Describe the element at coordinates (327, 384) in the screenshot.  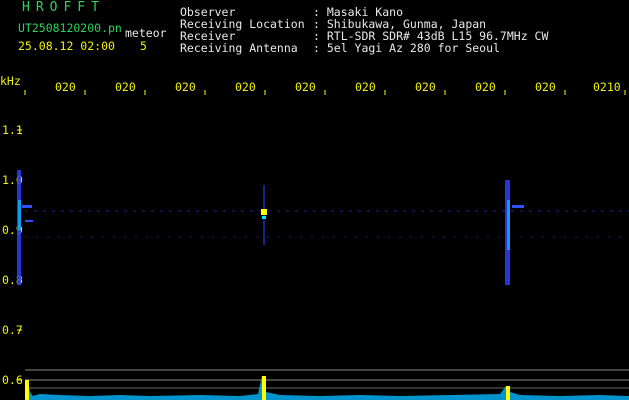
I see `power-panel` at that location.